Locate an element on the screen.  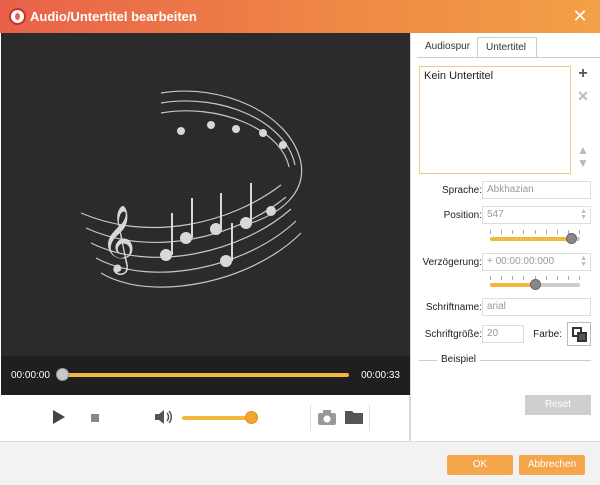
preview-label: Beispiel is located at coordinates (459, 359).